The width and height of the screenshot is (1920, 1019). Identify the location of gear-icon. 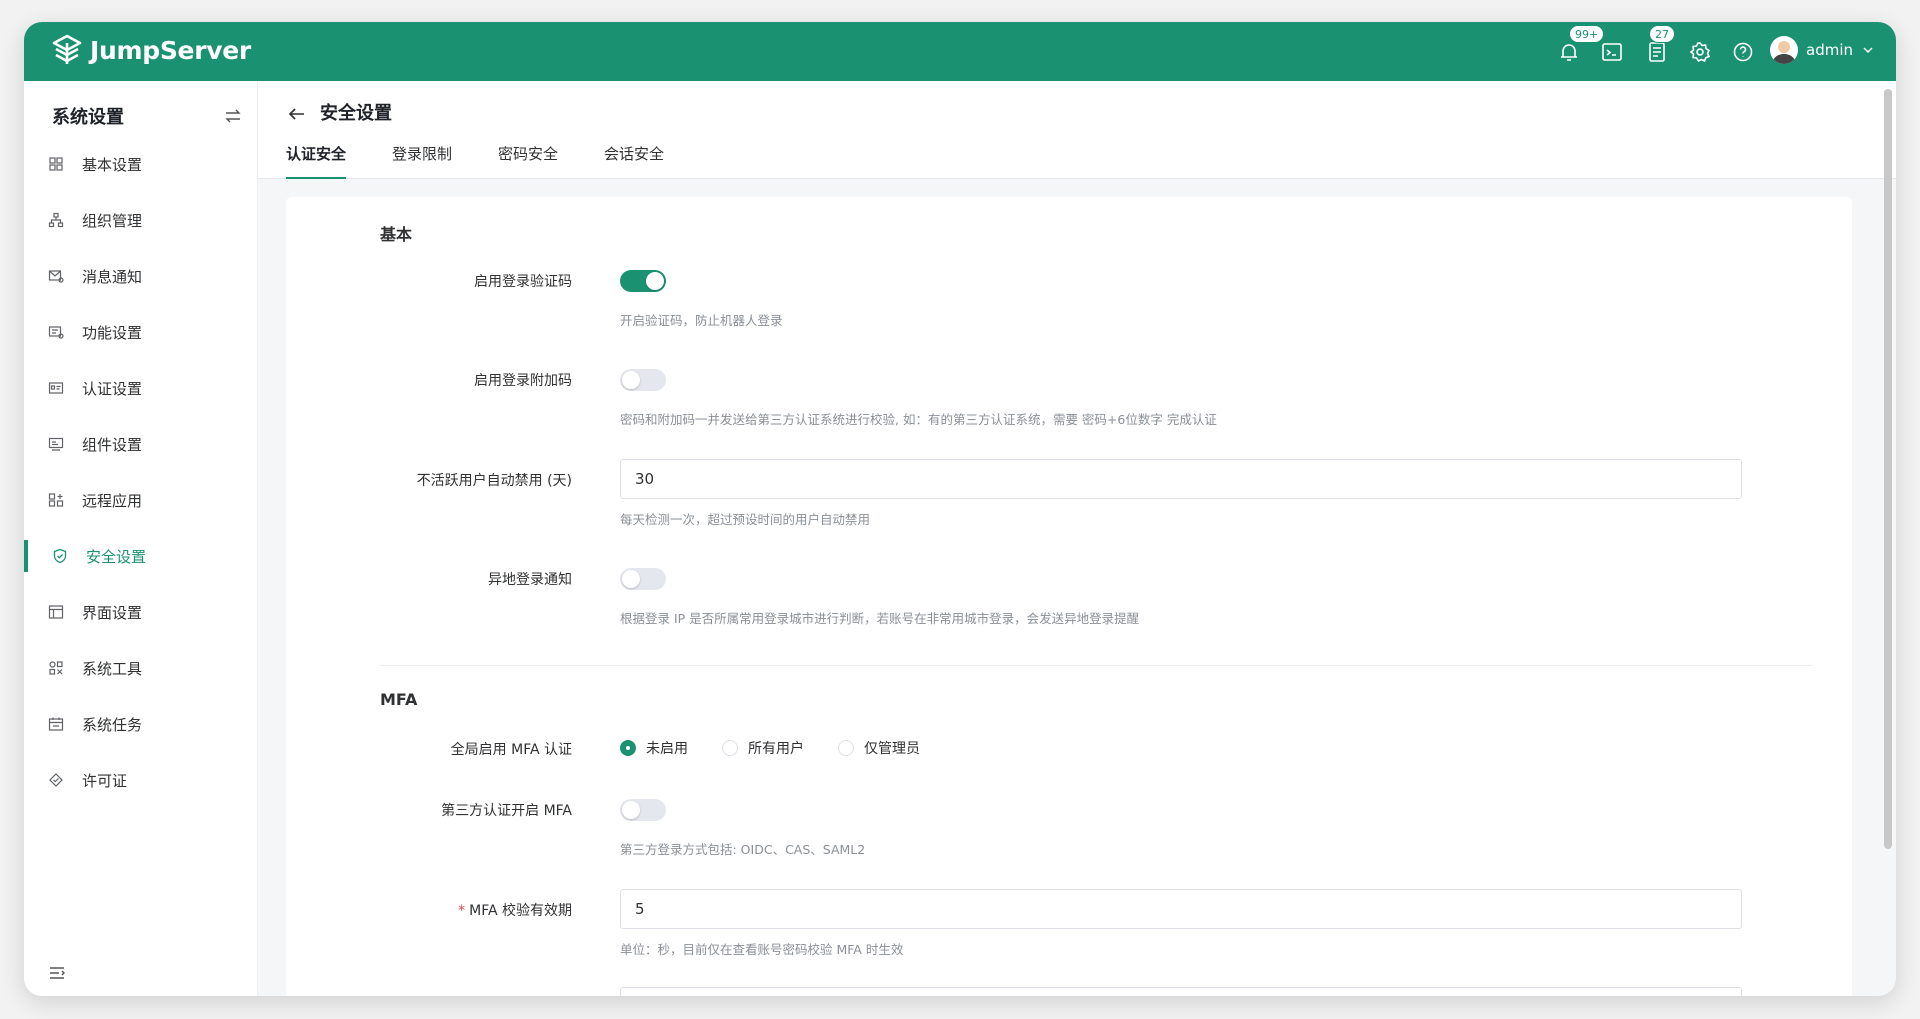
(1700, 52).